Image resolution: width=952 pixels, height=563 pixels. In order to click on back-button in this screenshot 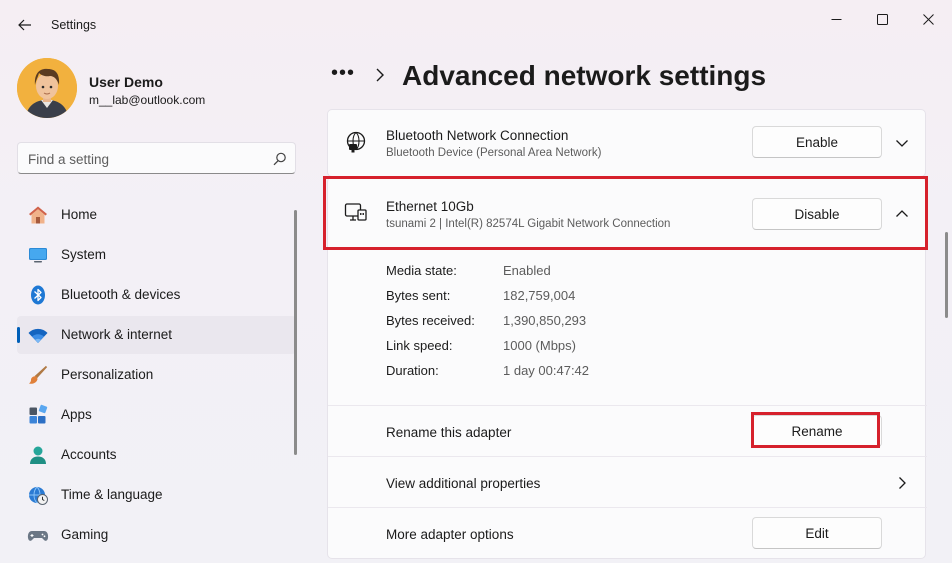, I will do `click(25, 25)`.